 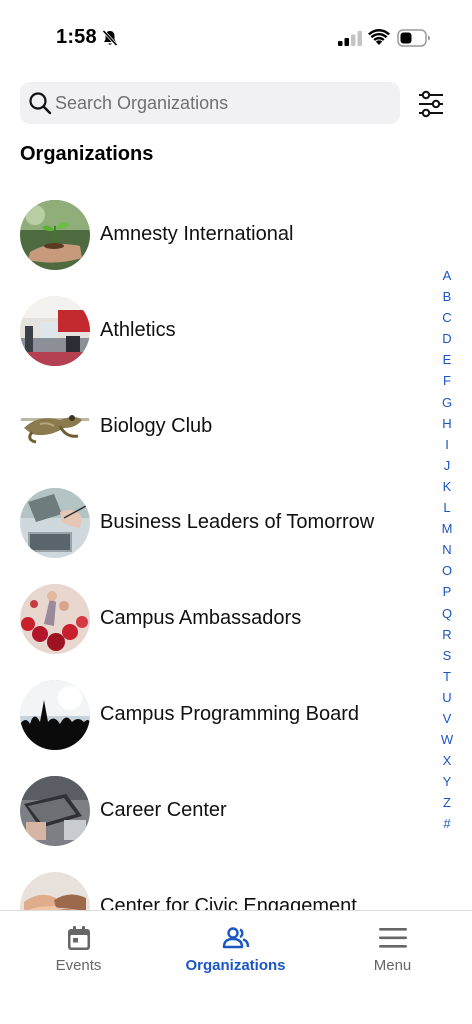 I want to click on alphabet-index-letter: K, so click(x=447, y=486).